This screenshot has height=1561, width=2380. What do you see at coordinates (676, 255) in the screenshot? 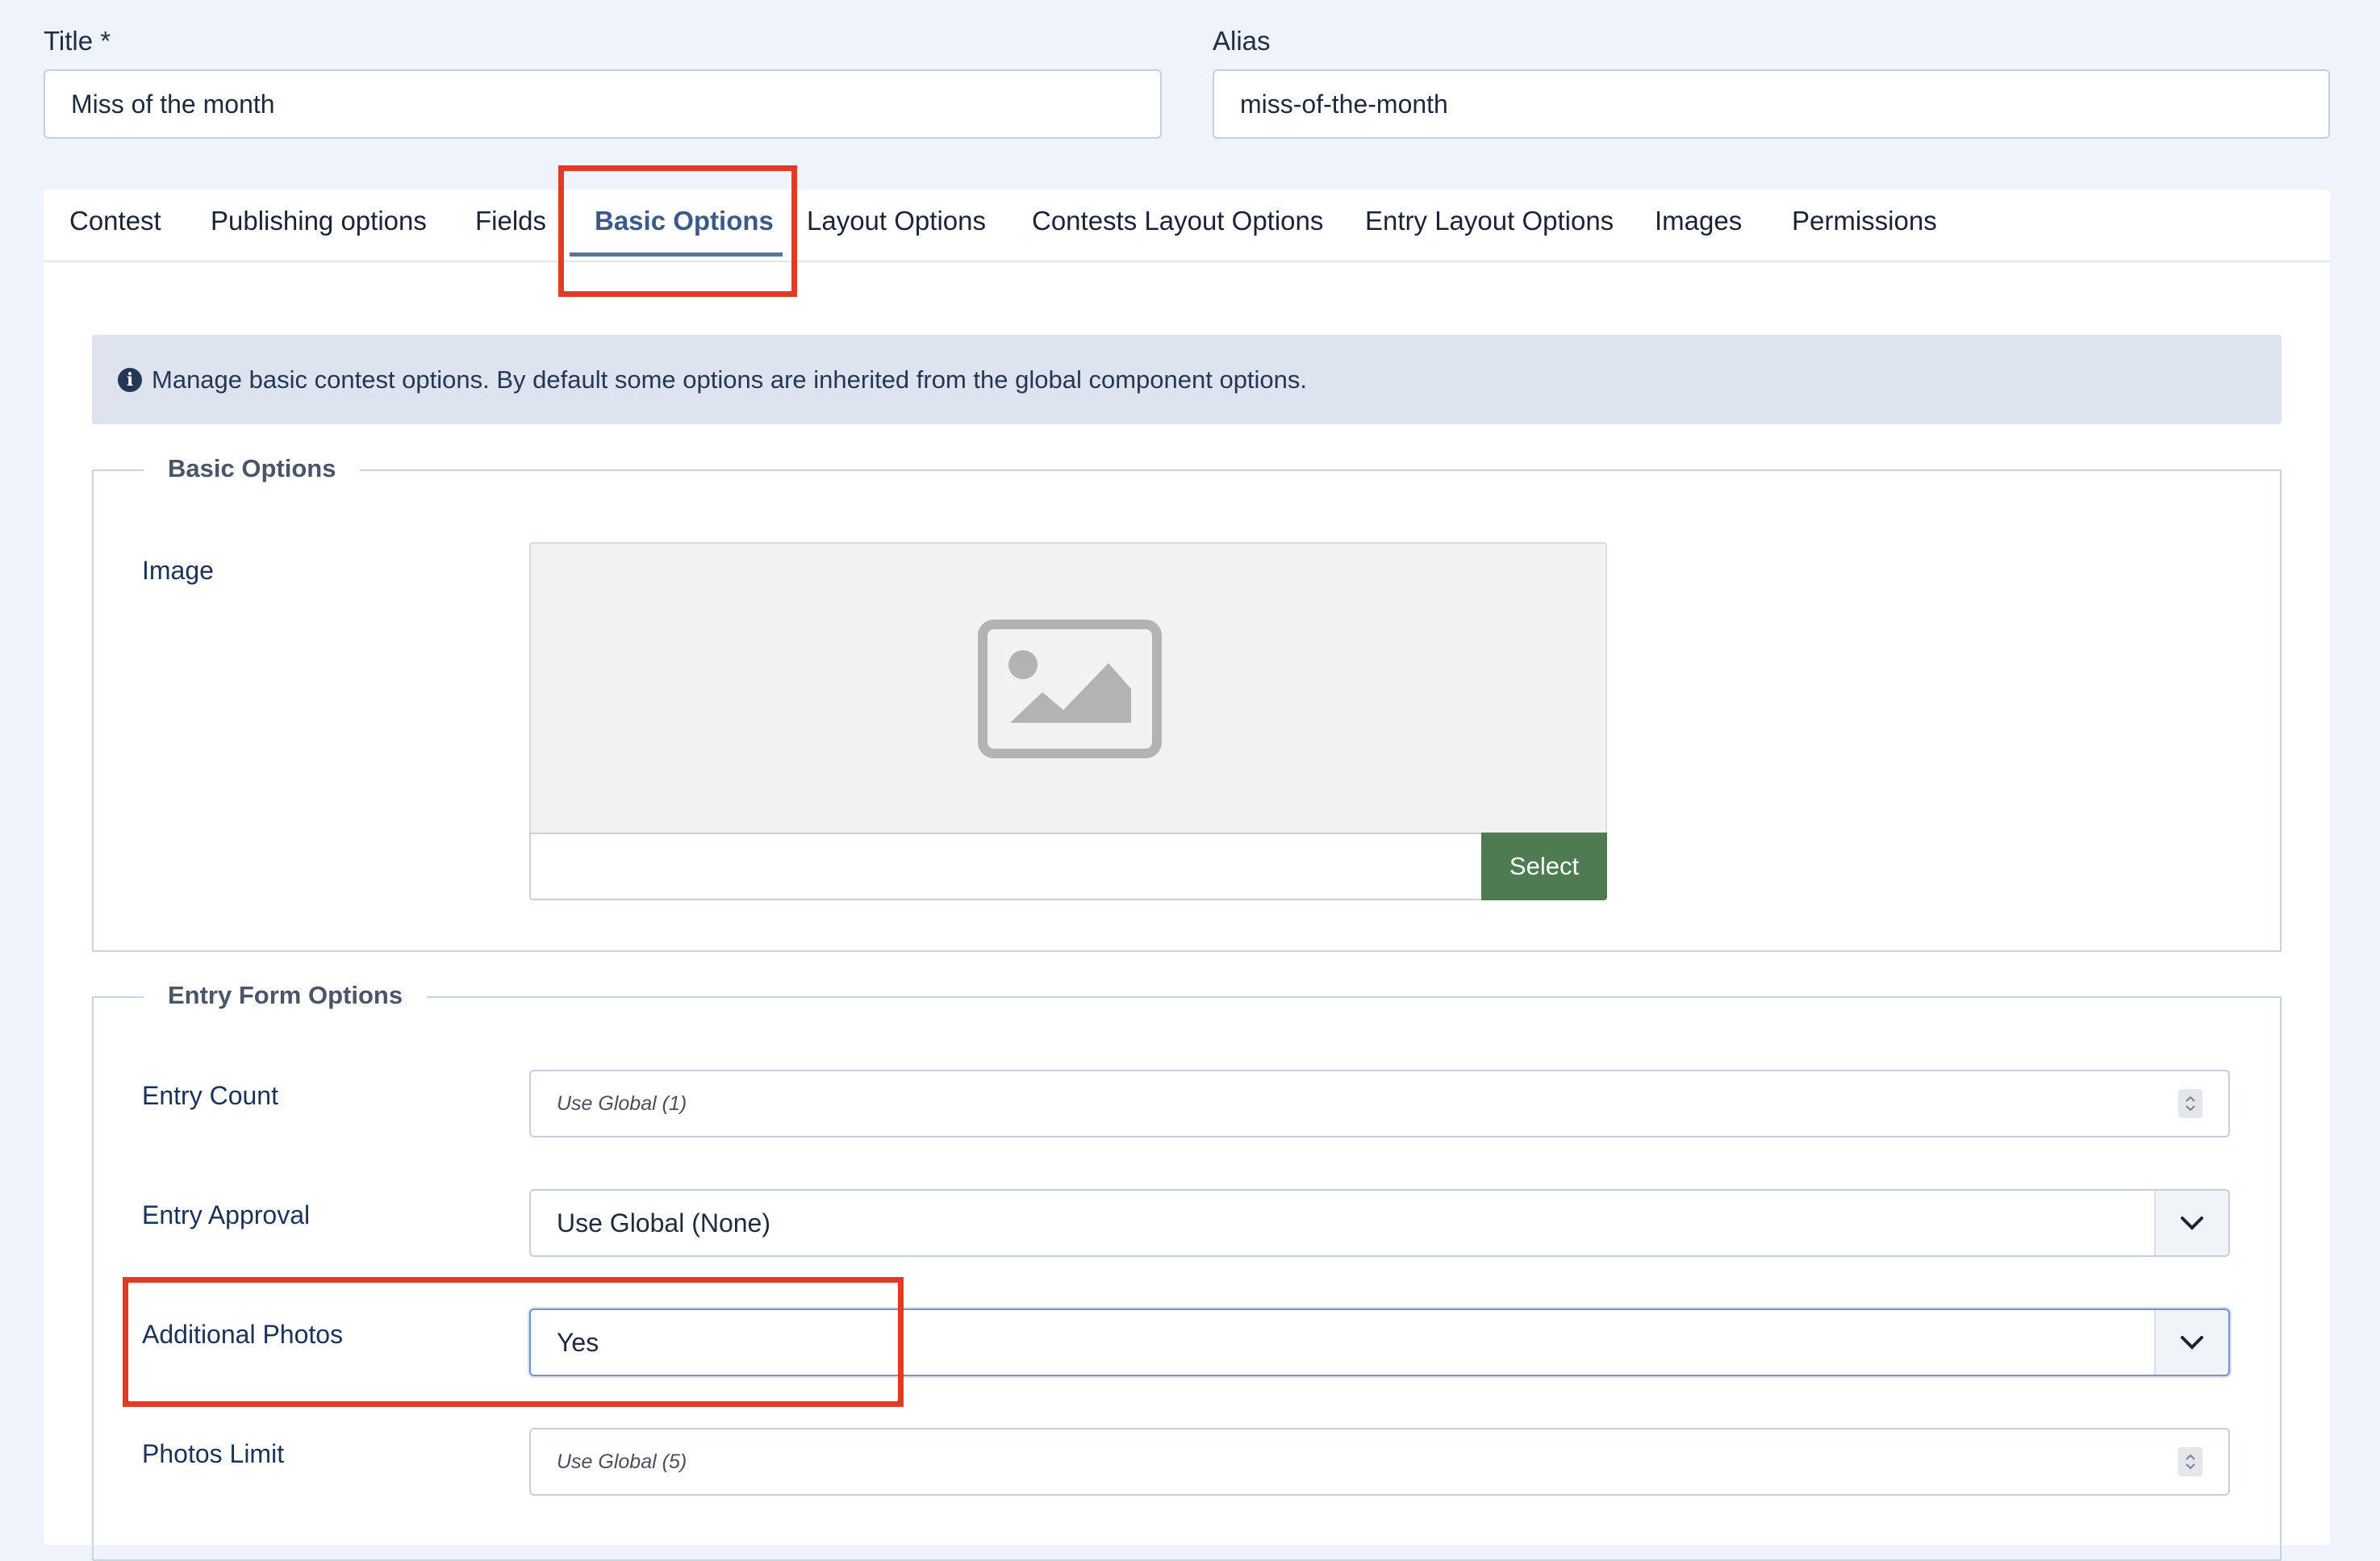
I see `active-tab-indicator` at bounding box center [676, 255].